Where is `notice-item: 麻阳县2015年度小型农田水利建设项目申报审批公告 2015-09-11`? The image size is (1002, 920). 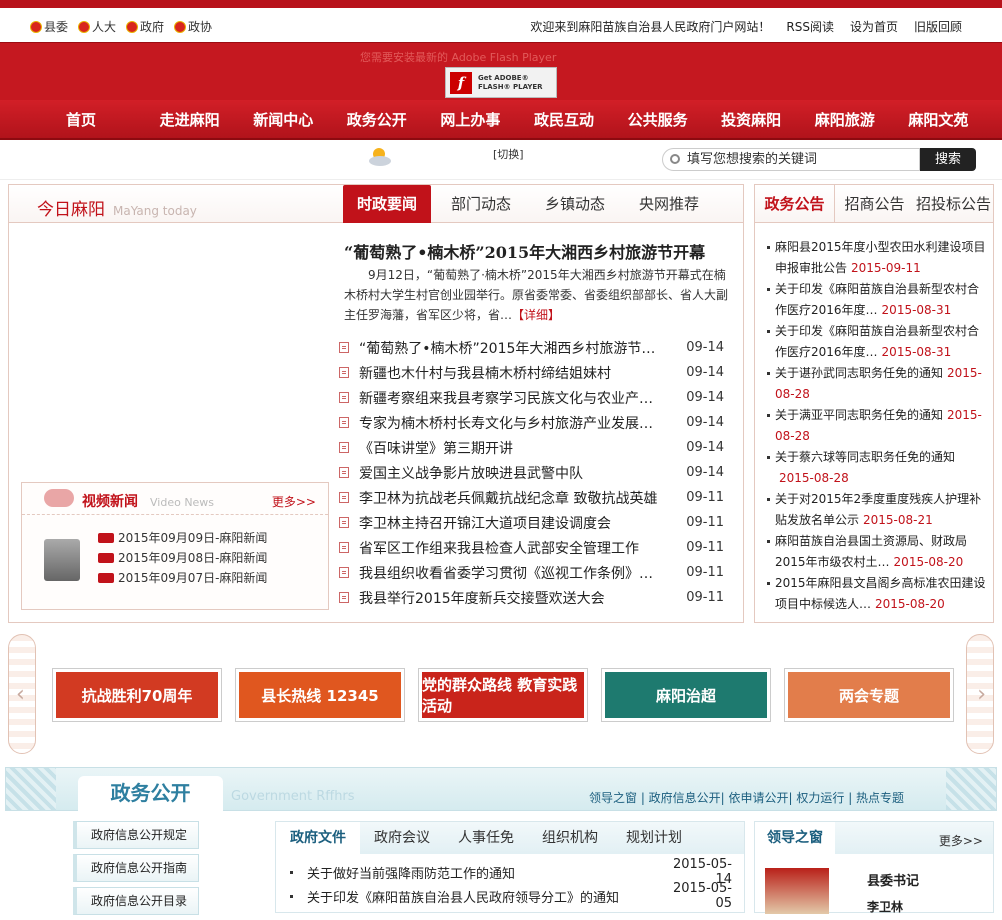
notice-item: 麻阳县2015年度小型农田水利建设项目申报审批公告 2015-09-11 is located at coordinates (877, 258).